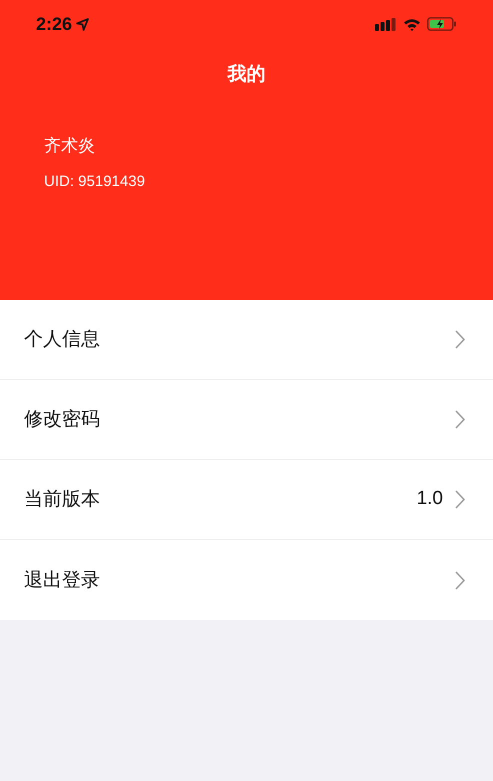 The image size is (493, 781). What do you see at coordinates (62, 499) in the screenshot?
I see `menu-label: 当前版本` at bounding box center [62, 499].